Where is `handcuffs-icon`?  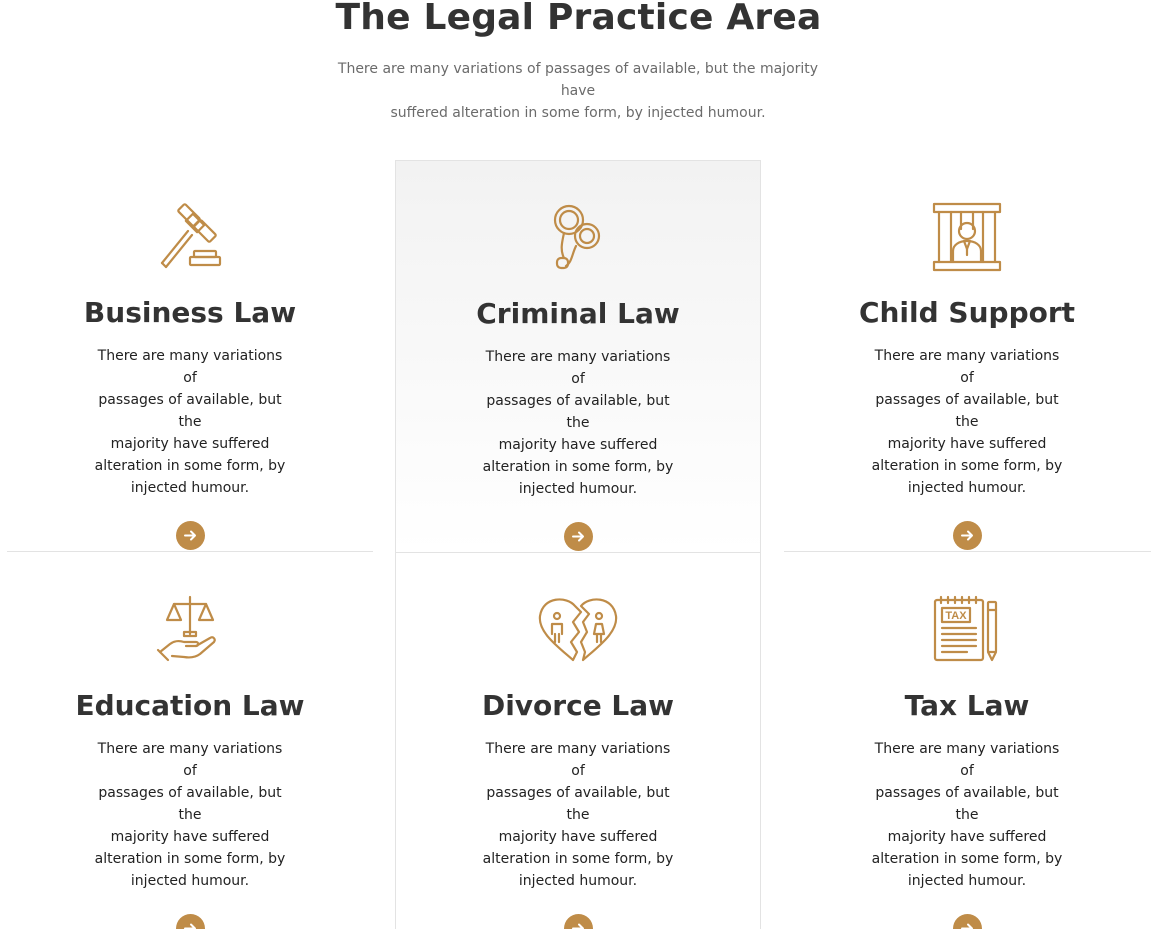
handcuffs-icon is located at coordinates (578, 238).